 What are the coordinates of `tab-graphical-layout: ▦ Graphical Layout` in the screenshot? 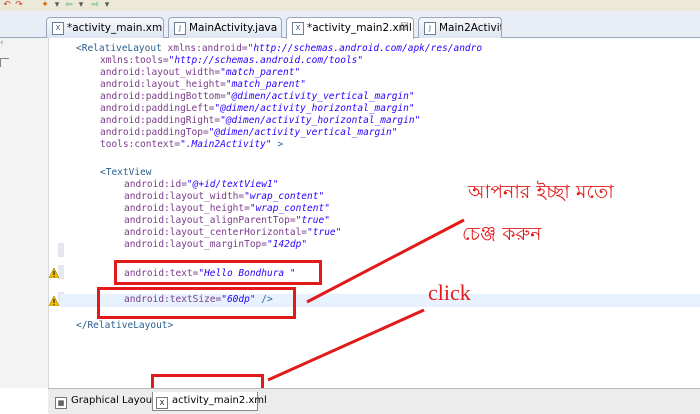 It's located at (104, 401).